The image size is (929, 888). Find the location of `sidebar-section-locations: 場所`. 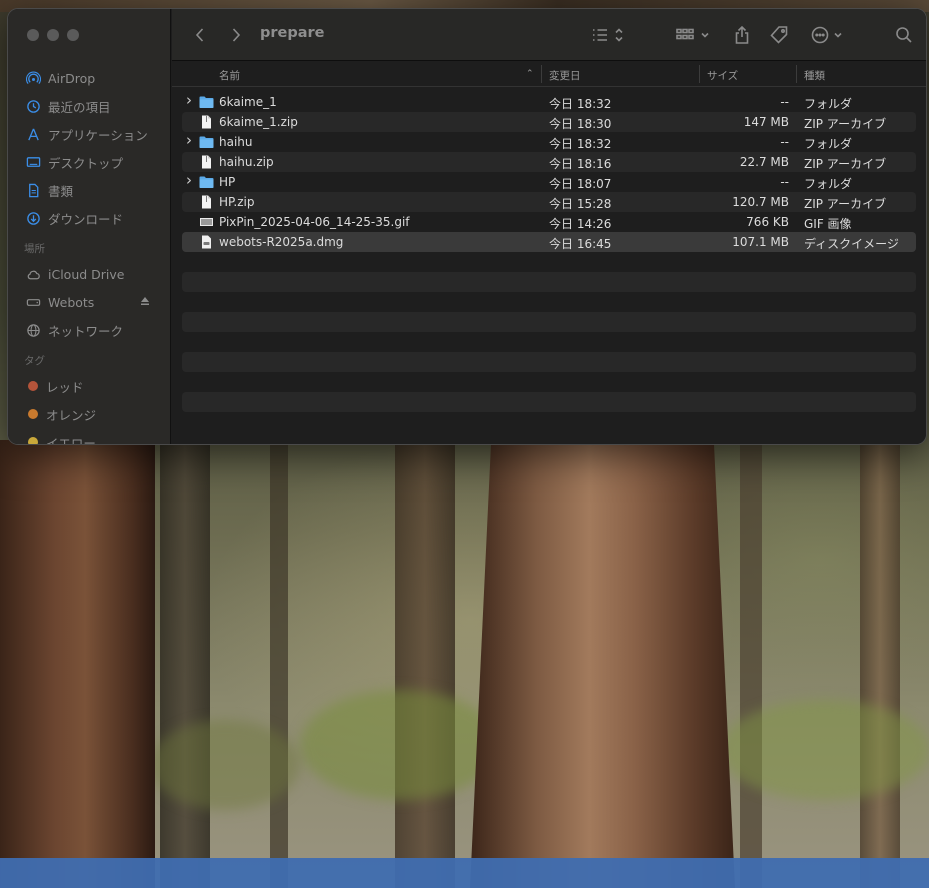

sidebar-section-locations: 場所 is located at coordinates (34, 249).